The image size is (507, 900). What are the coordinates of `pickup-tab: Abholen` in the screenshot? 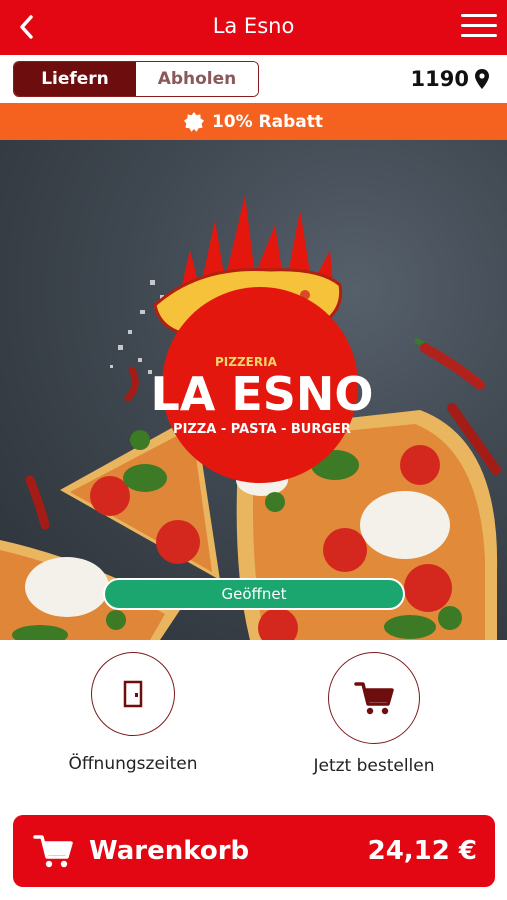 It's located at (197, 79).